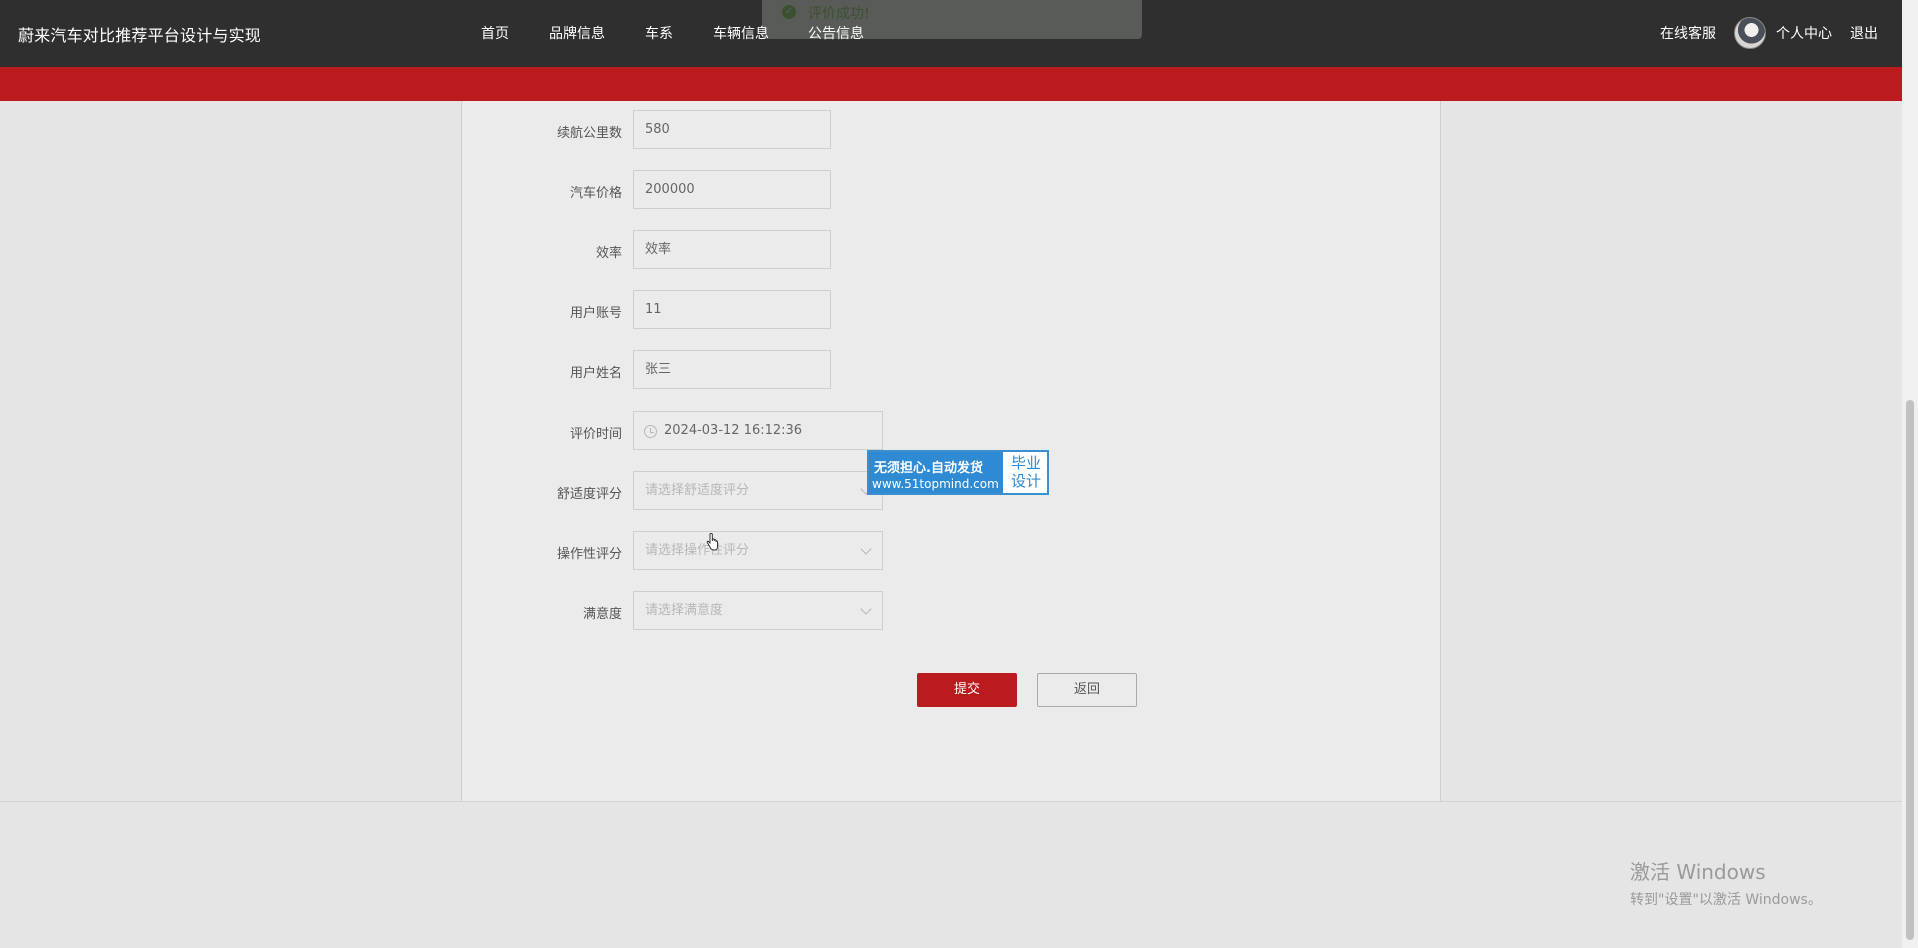 The width and height of the screenshot is (1918, 948). What do you see at coordinates (602, 614) in the screenshot?
I see `field-label: 满意度` at bounding box center [602, 614].